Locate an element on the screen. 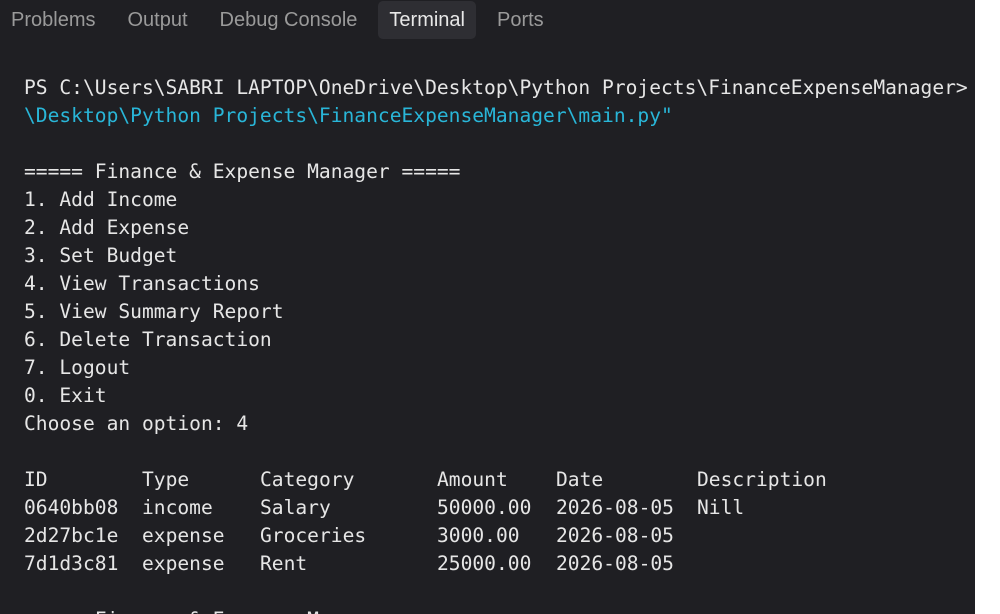 Image resolution: width=1000 pixels, height=614 pixels. tab-terminal: Terminal is located at coordinates (427, 20).